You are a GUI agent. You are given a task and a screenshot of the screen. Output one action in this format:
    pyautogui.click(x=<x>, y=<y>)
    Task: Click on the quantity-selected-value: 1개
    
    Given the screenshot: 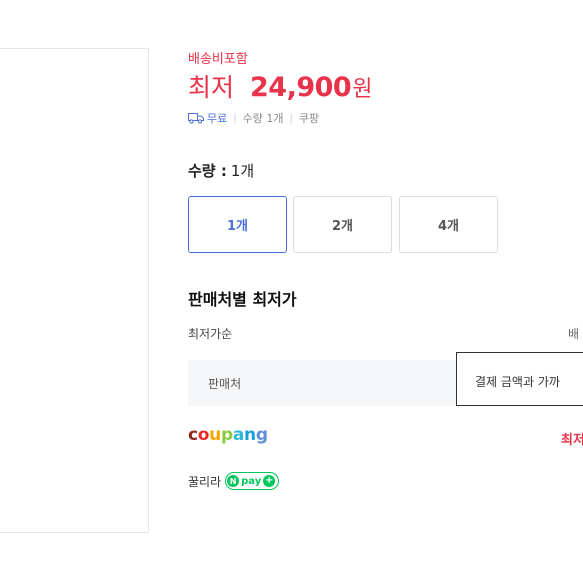 What is the action you would take?
    pyautogui.click(x=242, y=171)
    